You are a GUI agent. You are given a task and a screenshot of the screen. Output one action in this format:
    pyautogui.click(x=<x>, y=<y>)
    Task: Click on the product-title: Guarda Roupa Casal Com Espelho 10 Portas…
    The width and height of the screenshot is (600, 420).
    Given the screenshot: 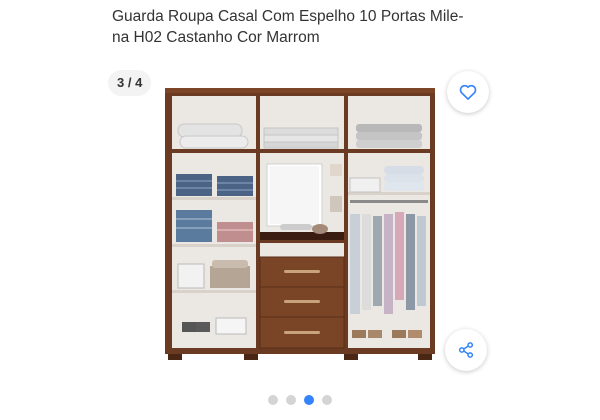 What is the action you would take?
    pyautogui.click(x=302, y=27)
    